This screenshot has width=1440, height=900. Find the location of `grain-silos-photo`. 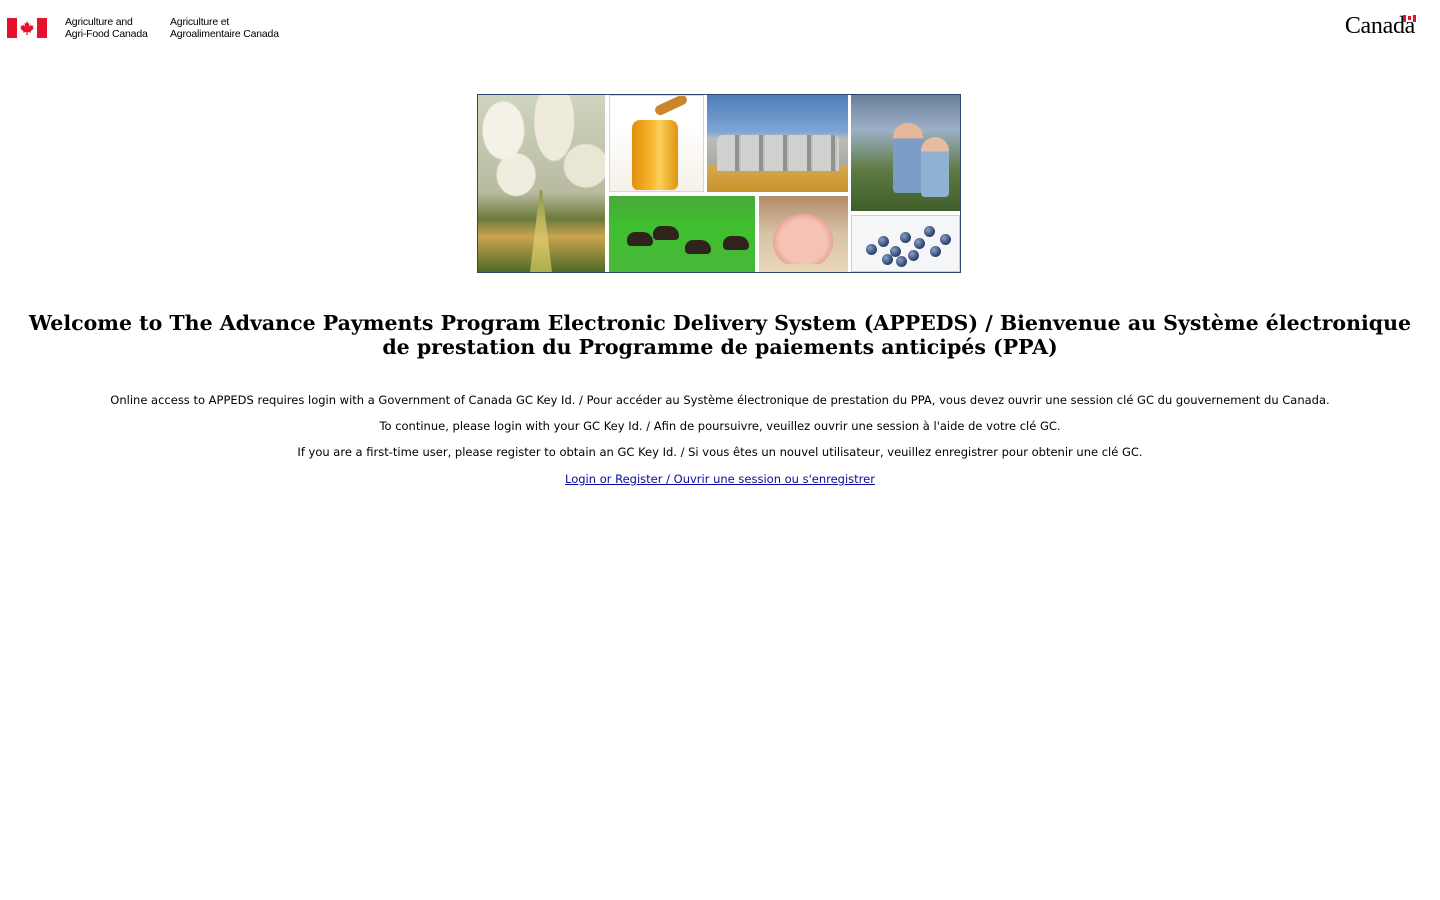

grain-silos-photo is located at coordinates (777, 143).